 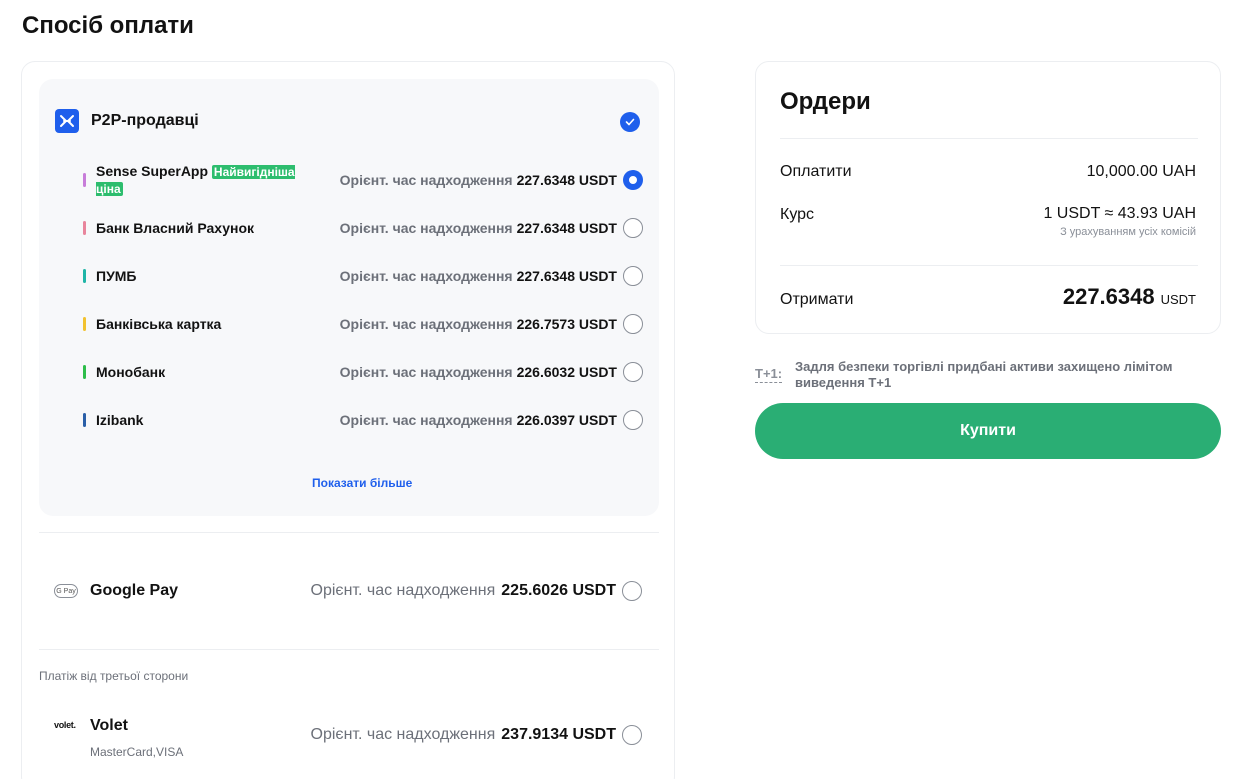 I want to click on seller-amount: 226.6032 USDT, so click(x=566, y=372).